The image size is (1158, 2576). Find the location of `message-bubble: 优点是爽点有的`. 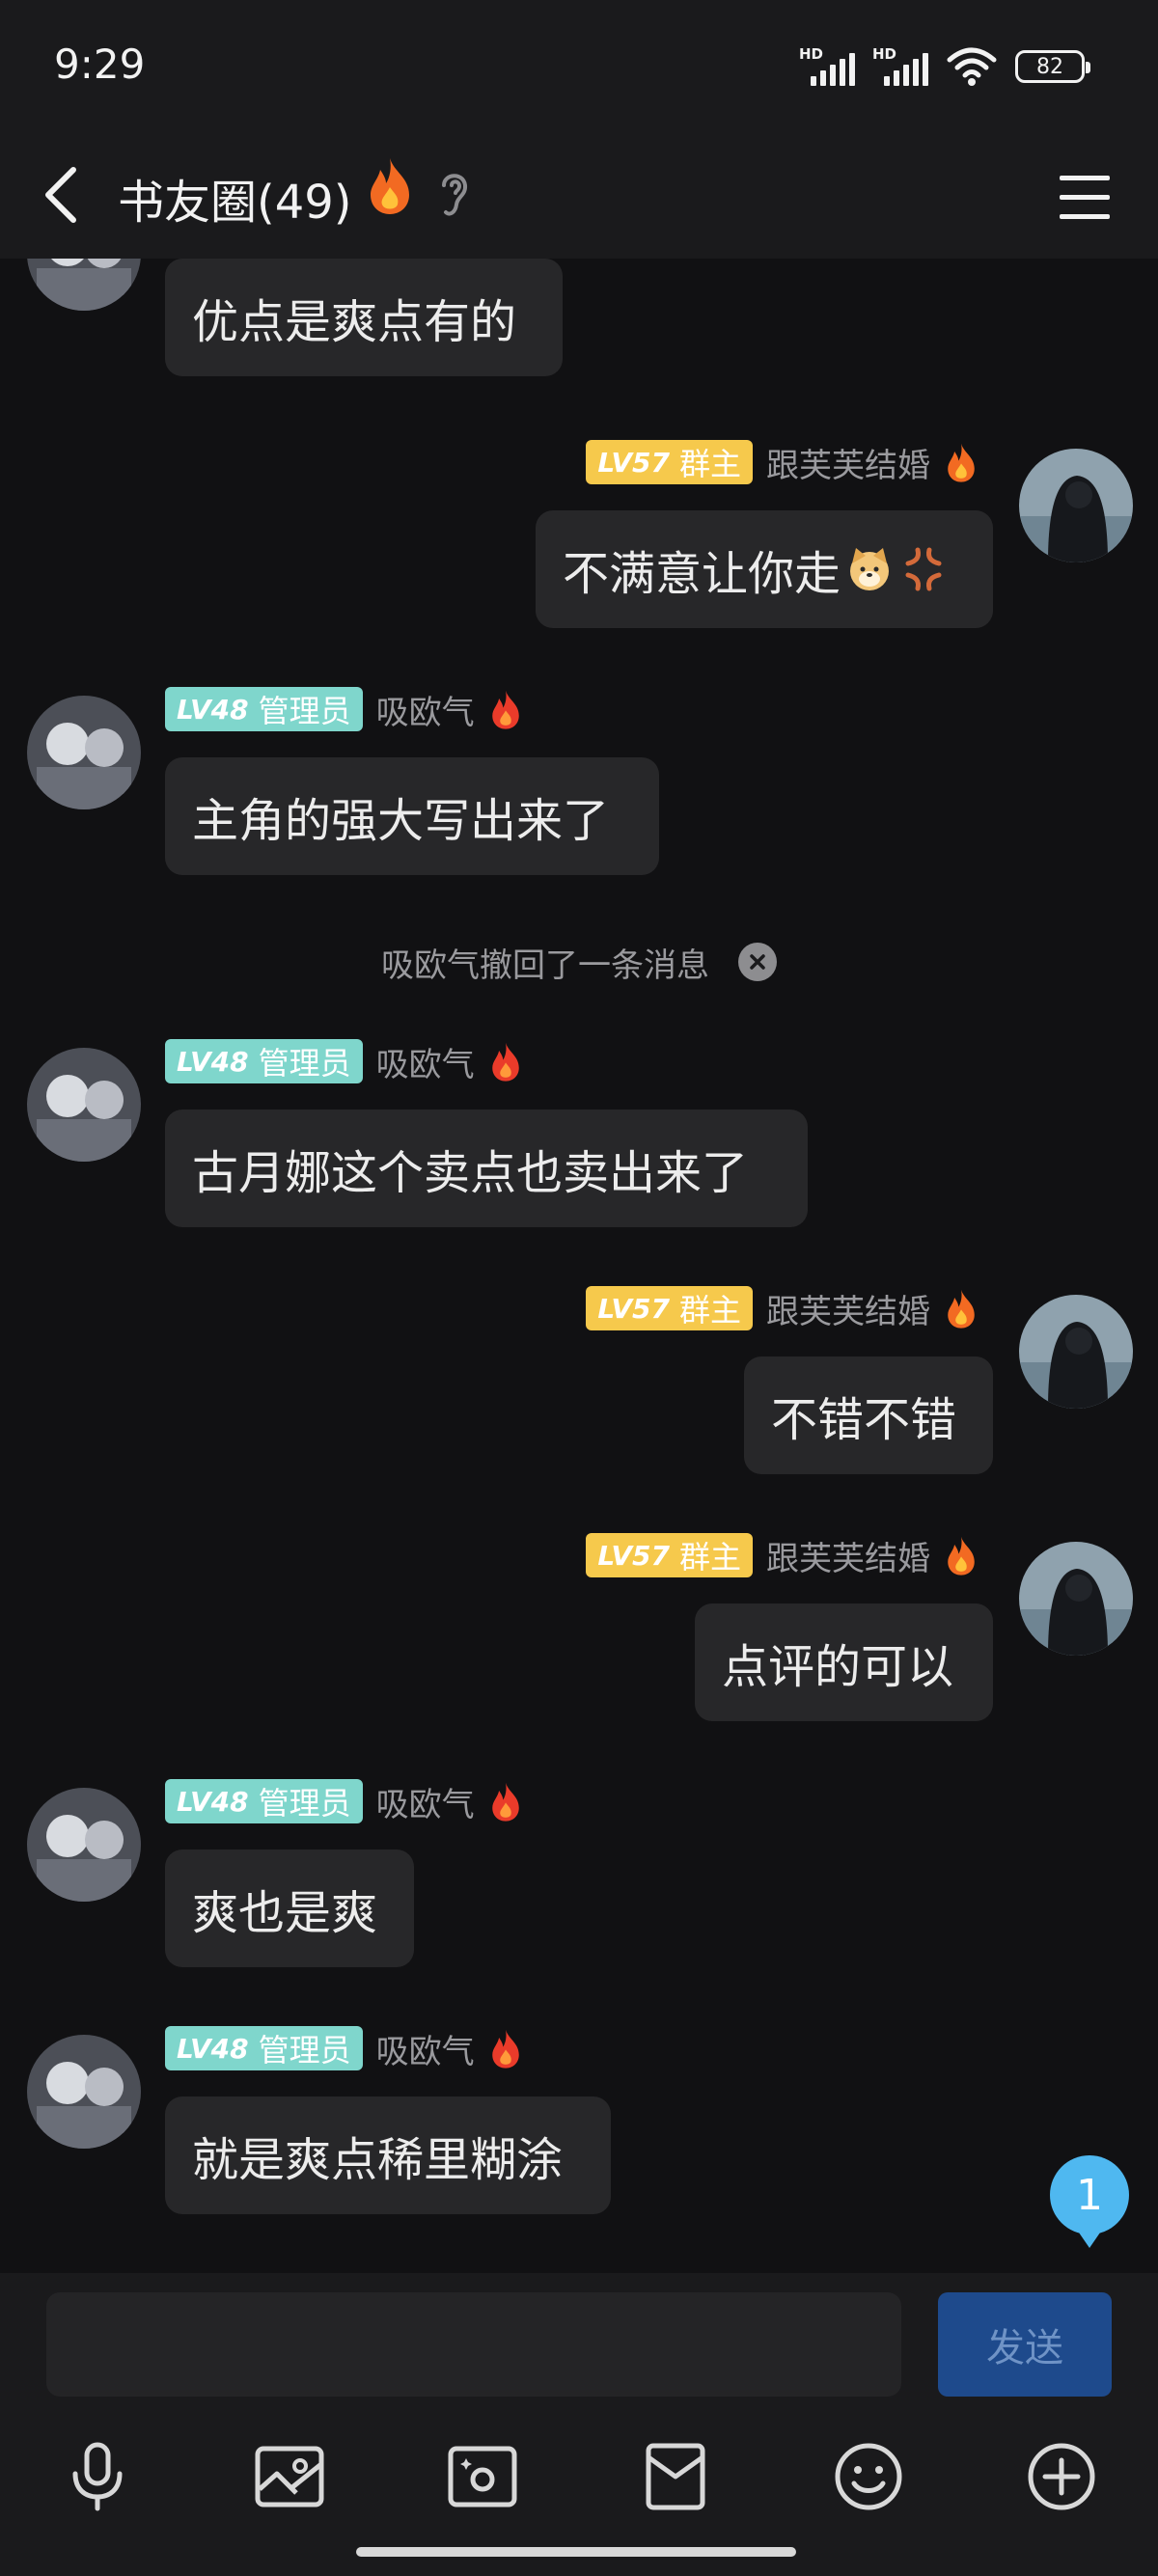

message-bubble: 优点是爽点有的 is located at coordinates (364, 317).